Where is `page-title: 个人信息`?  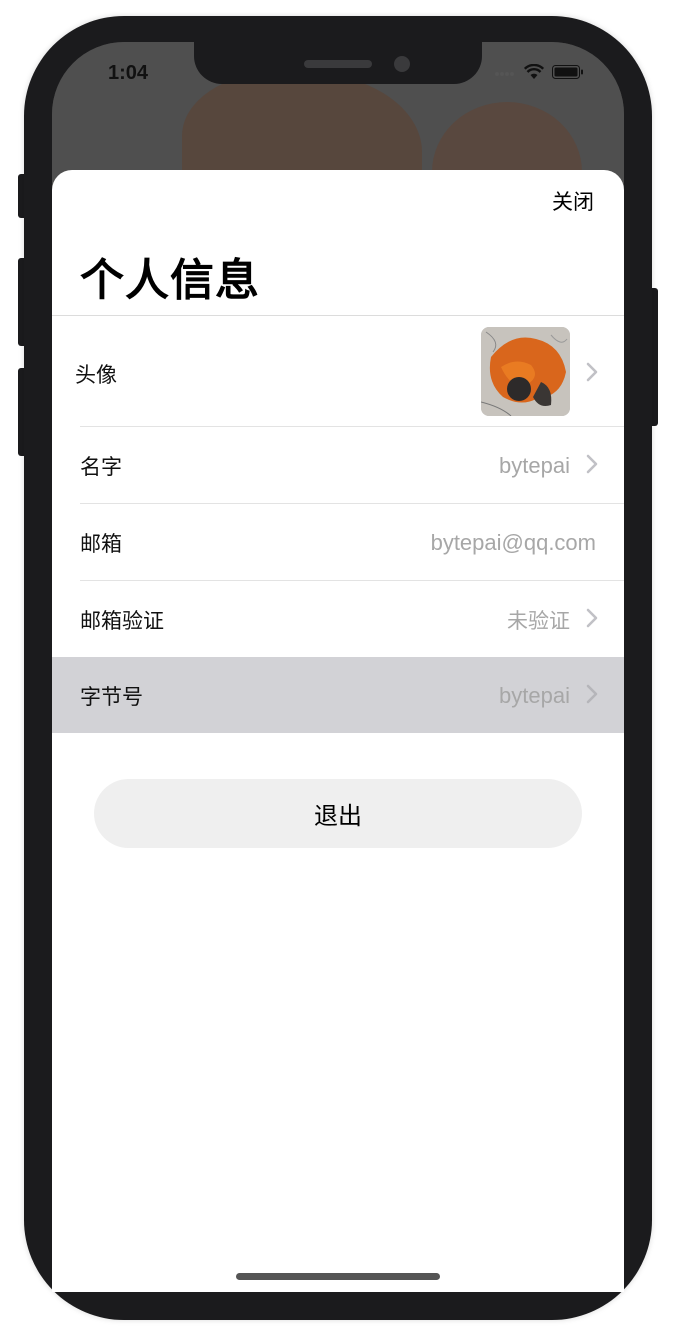
page-title: 个人信息 is located at coordinates (170, 280).